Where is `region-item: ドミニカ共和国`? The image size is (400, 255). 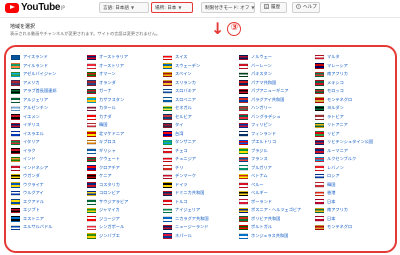
region-item: ドミニカ共和国 is located at coordinates (201, 193).